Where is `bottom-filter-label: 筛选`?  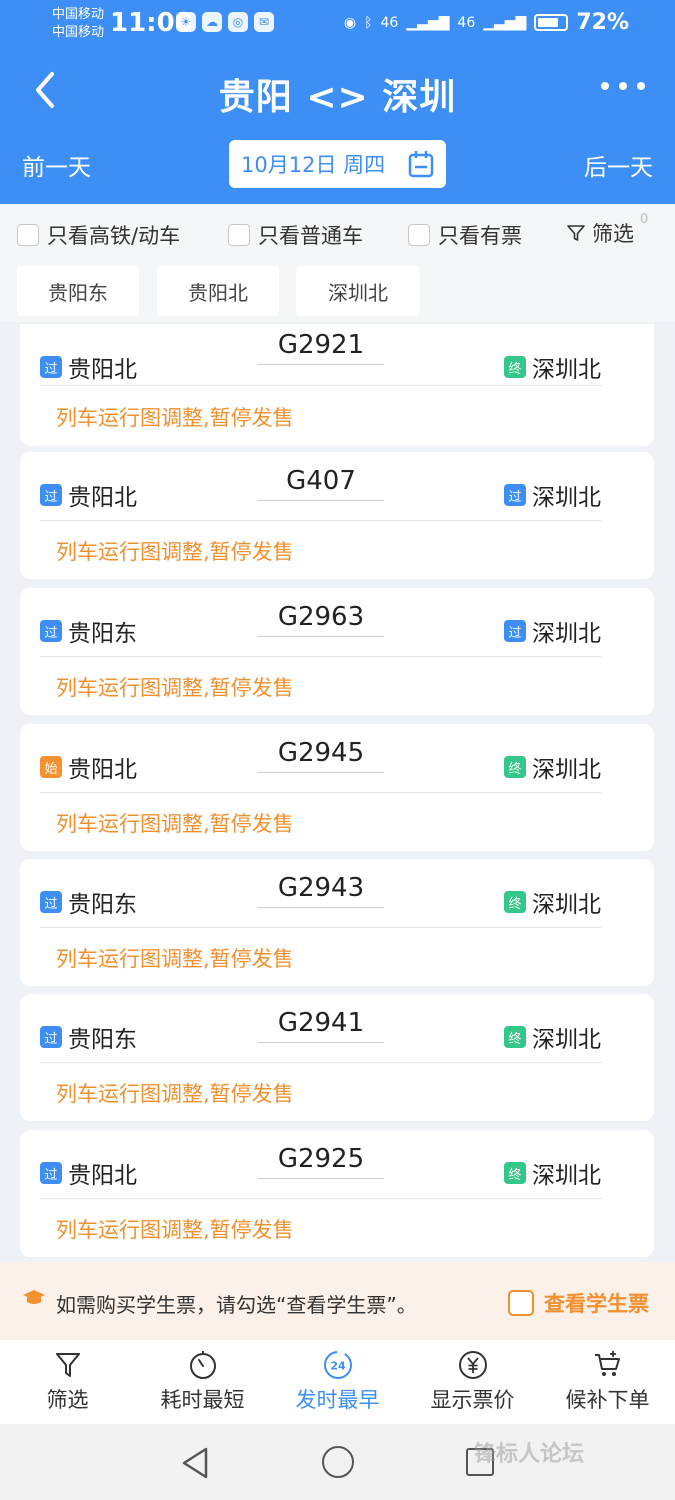 bottom-filter-label: 筛选 is located at coordinates (67, 1400).